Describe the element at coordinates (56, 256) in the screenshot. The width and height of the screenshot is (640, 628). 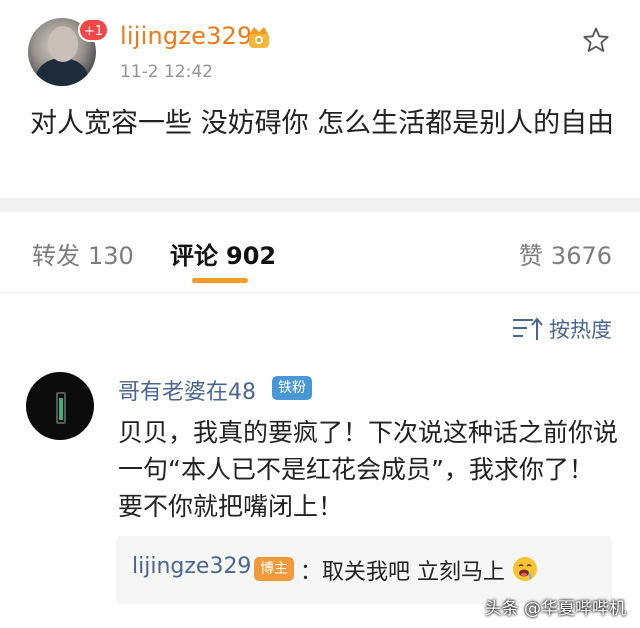
I see `tab-repost-label: 转发` at that location.